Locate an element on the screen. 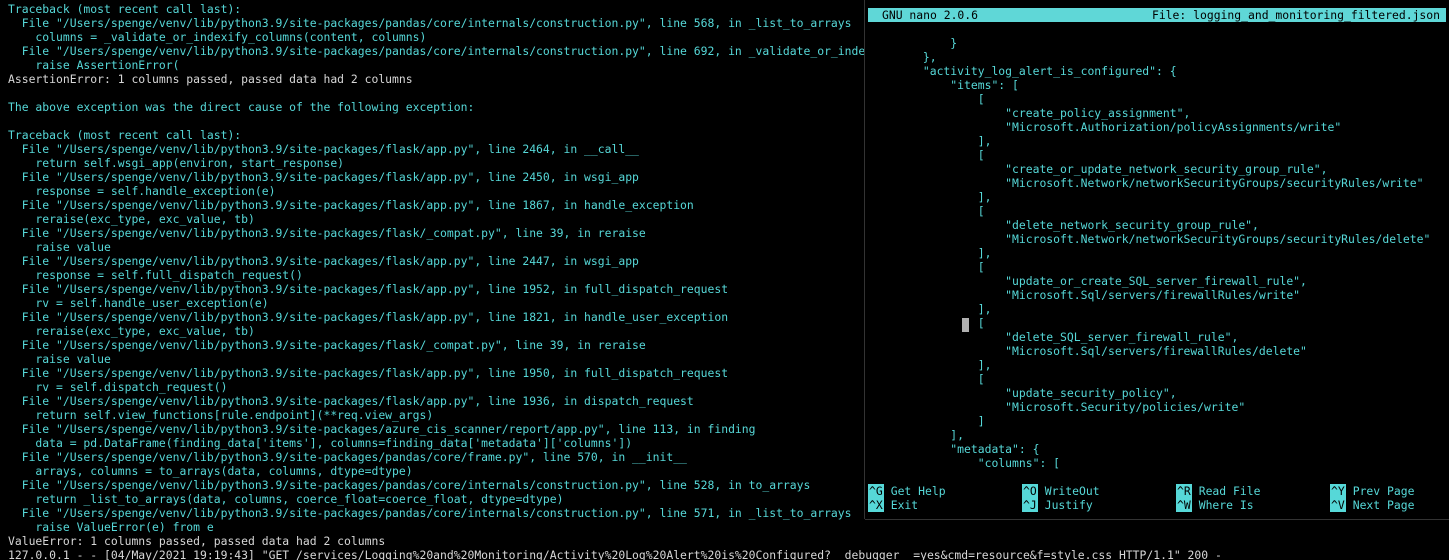  shortcut-next-page: ^V Next Page is located at coordinates (1372, 505).